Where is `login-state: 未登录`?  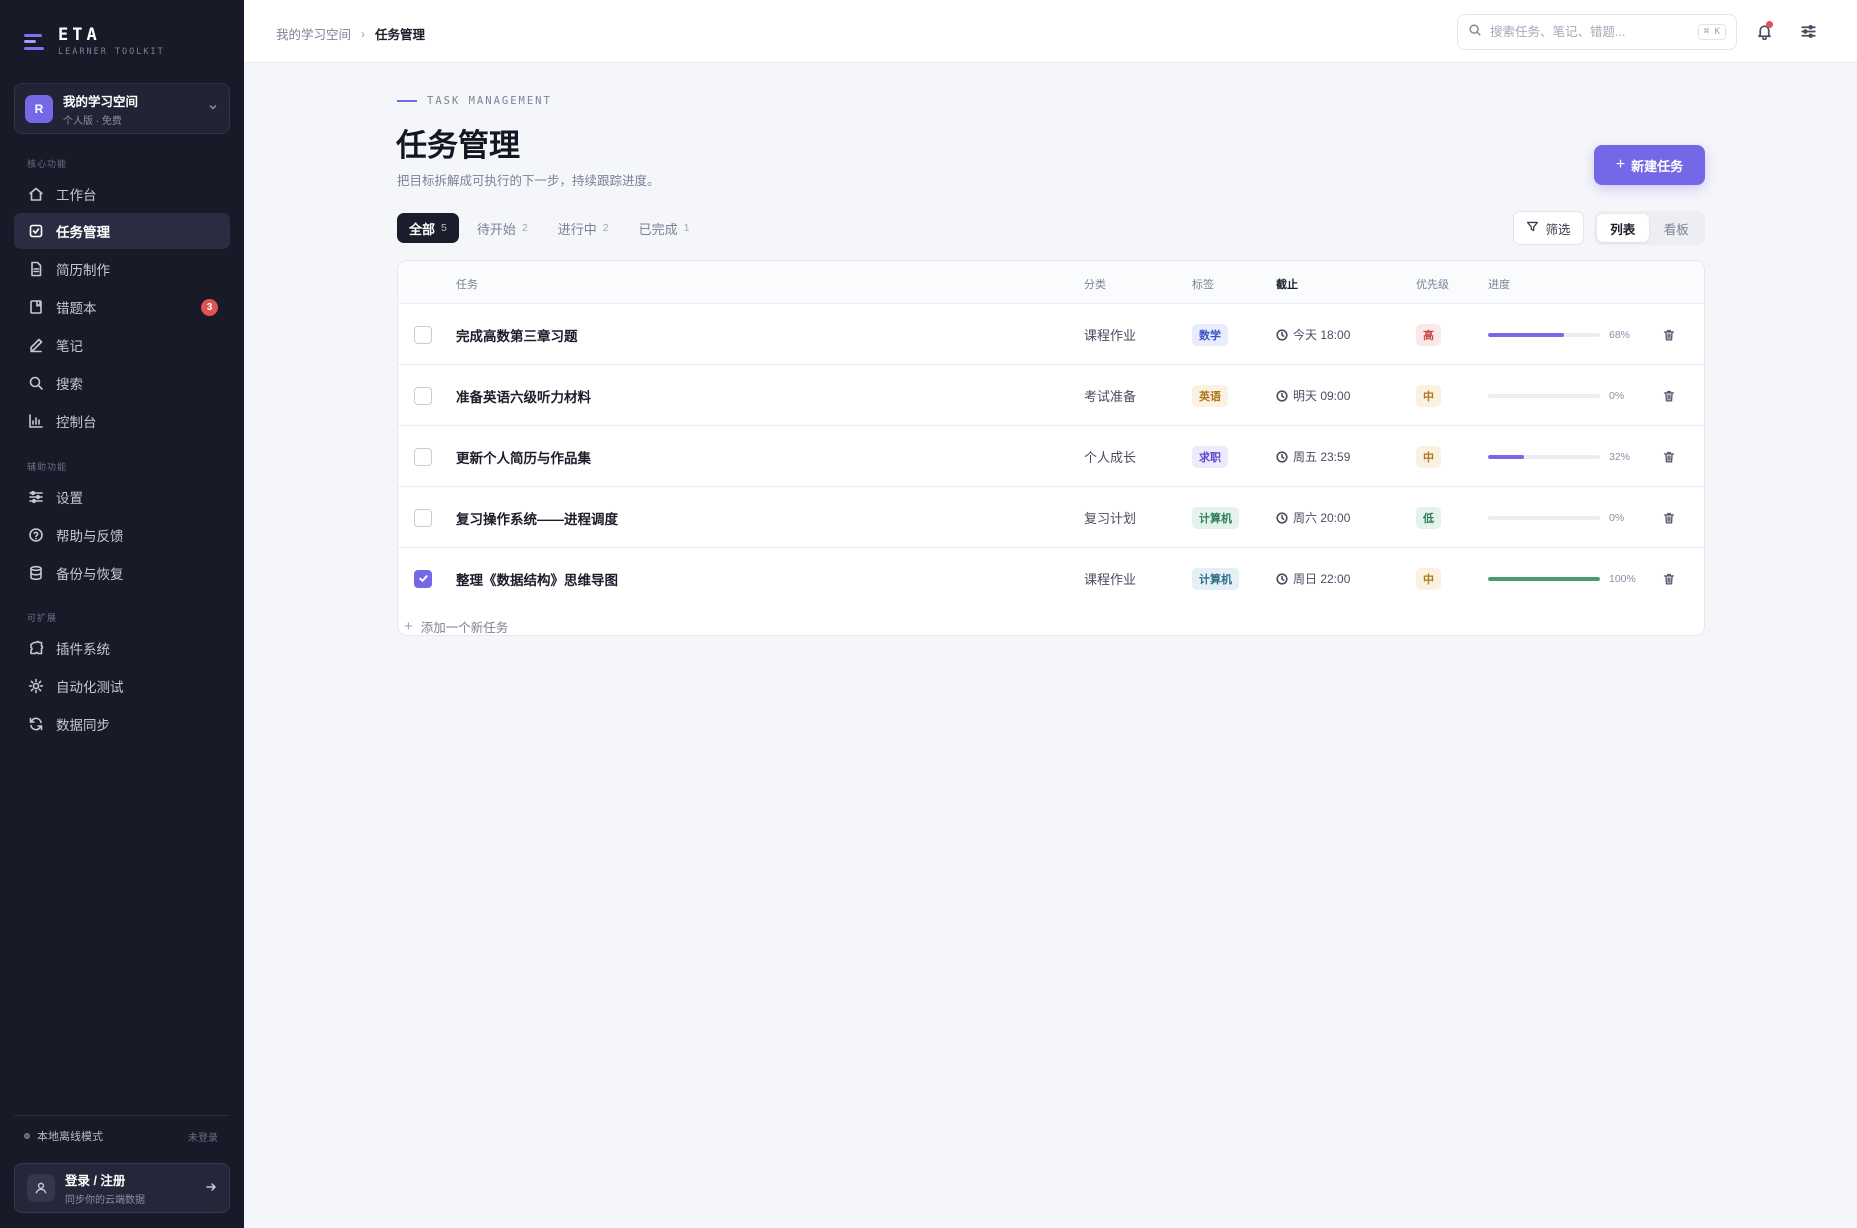 login-state: 未登录 is located at coordinates (203, 1138).